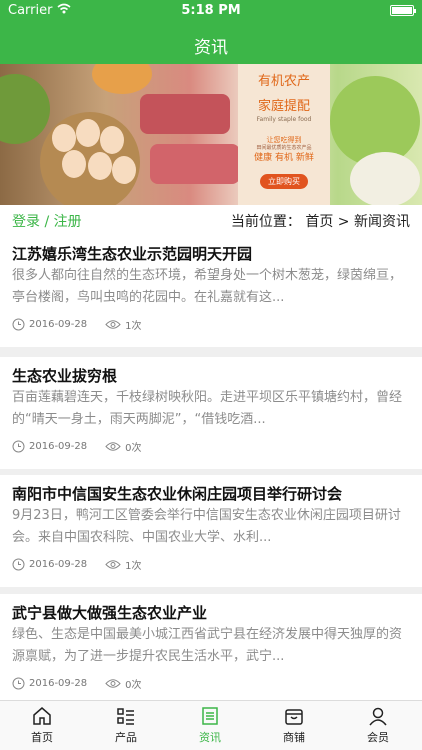 The width and height of the screenshot is (422, 750). Describe the element at coordinates (378, 716) in the screenshot. I see `user-icon` at that location.